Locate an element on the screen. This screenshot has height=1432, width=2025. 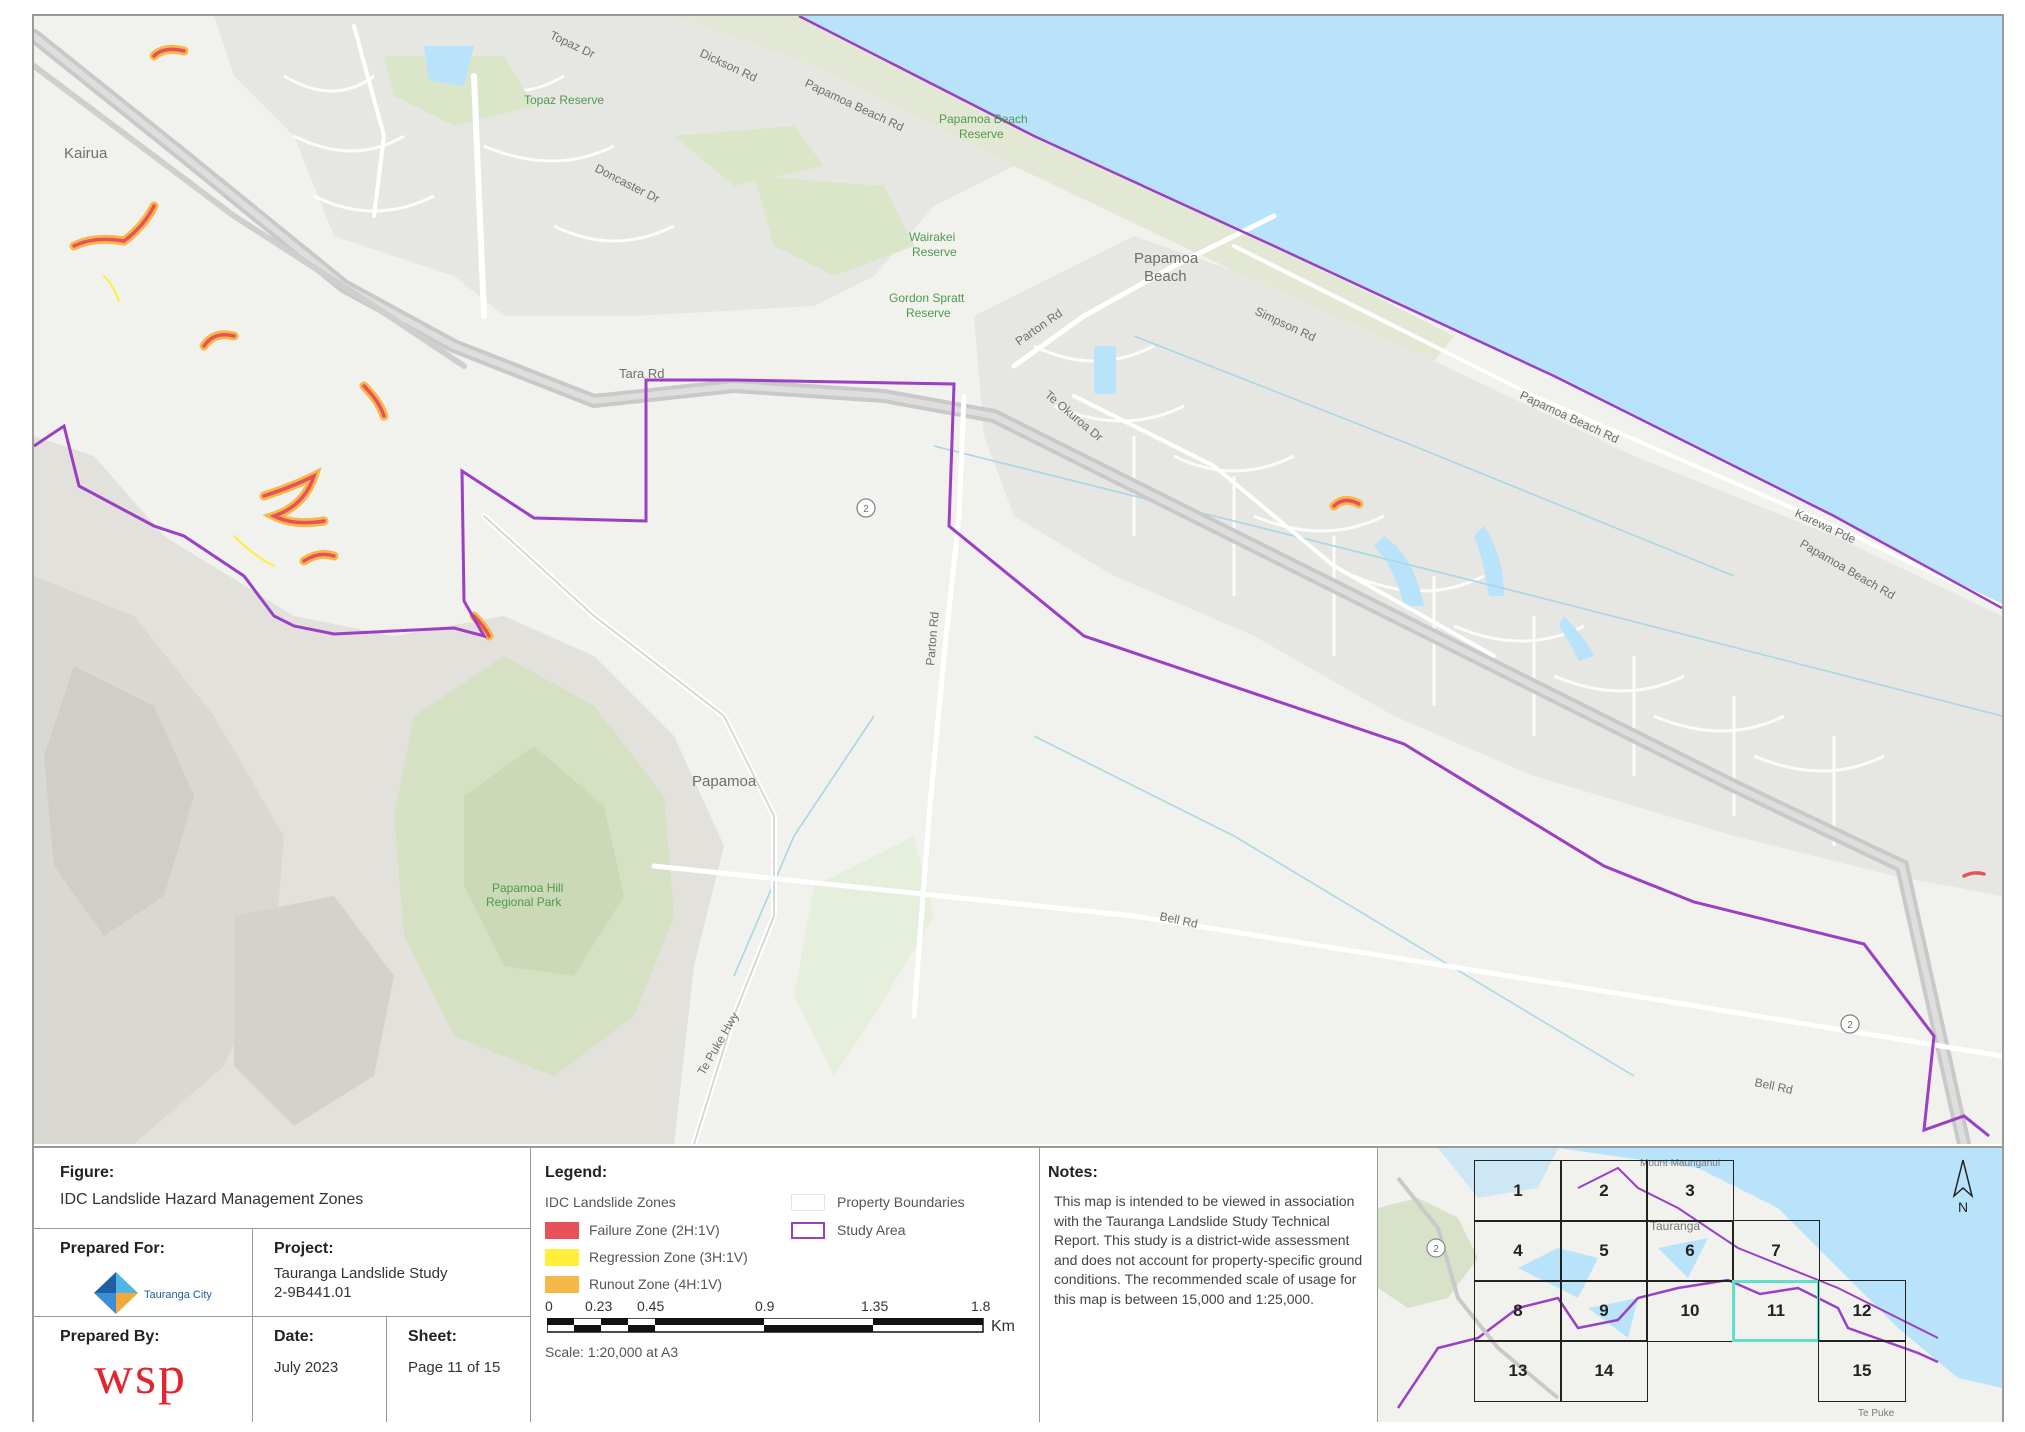
notes-label: Notes: is located at coordinates (1073, 1172).